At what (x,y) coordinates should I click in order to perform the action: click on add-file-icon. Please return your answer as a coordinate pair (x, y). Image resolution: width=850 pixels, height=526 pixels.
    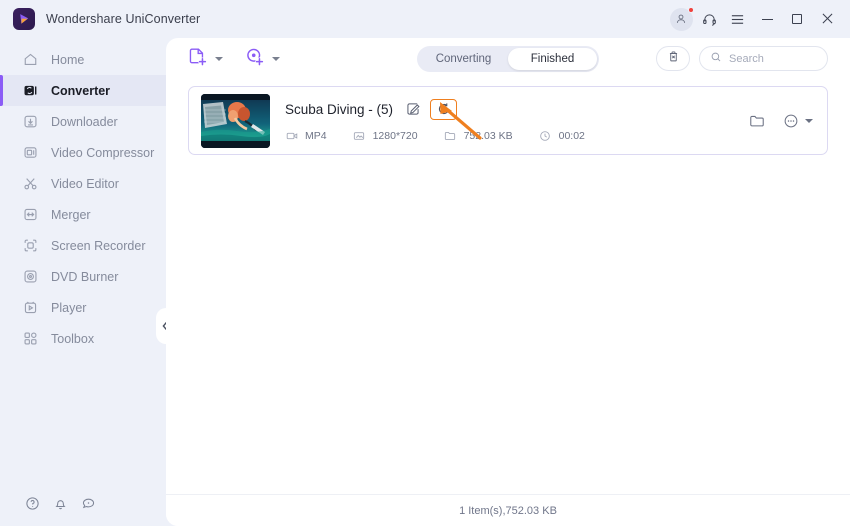
    Looking at the image, I should click on (198, 59).